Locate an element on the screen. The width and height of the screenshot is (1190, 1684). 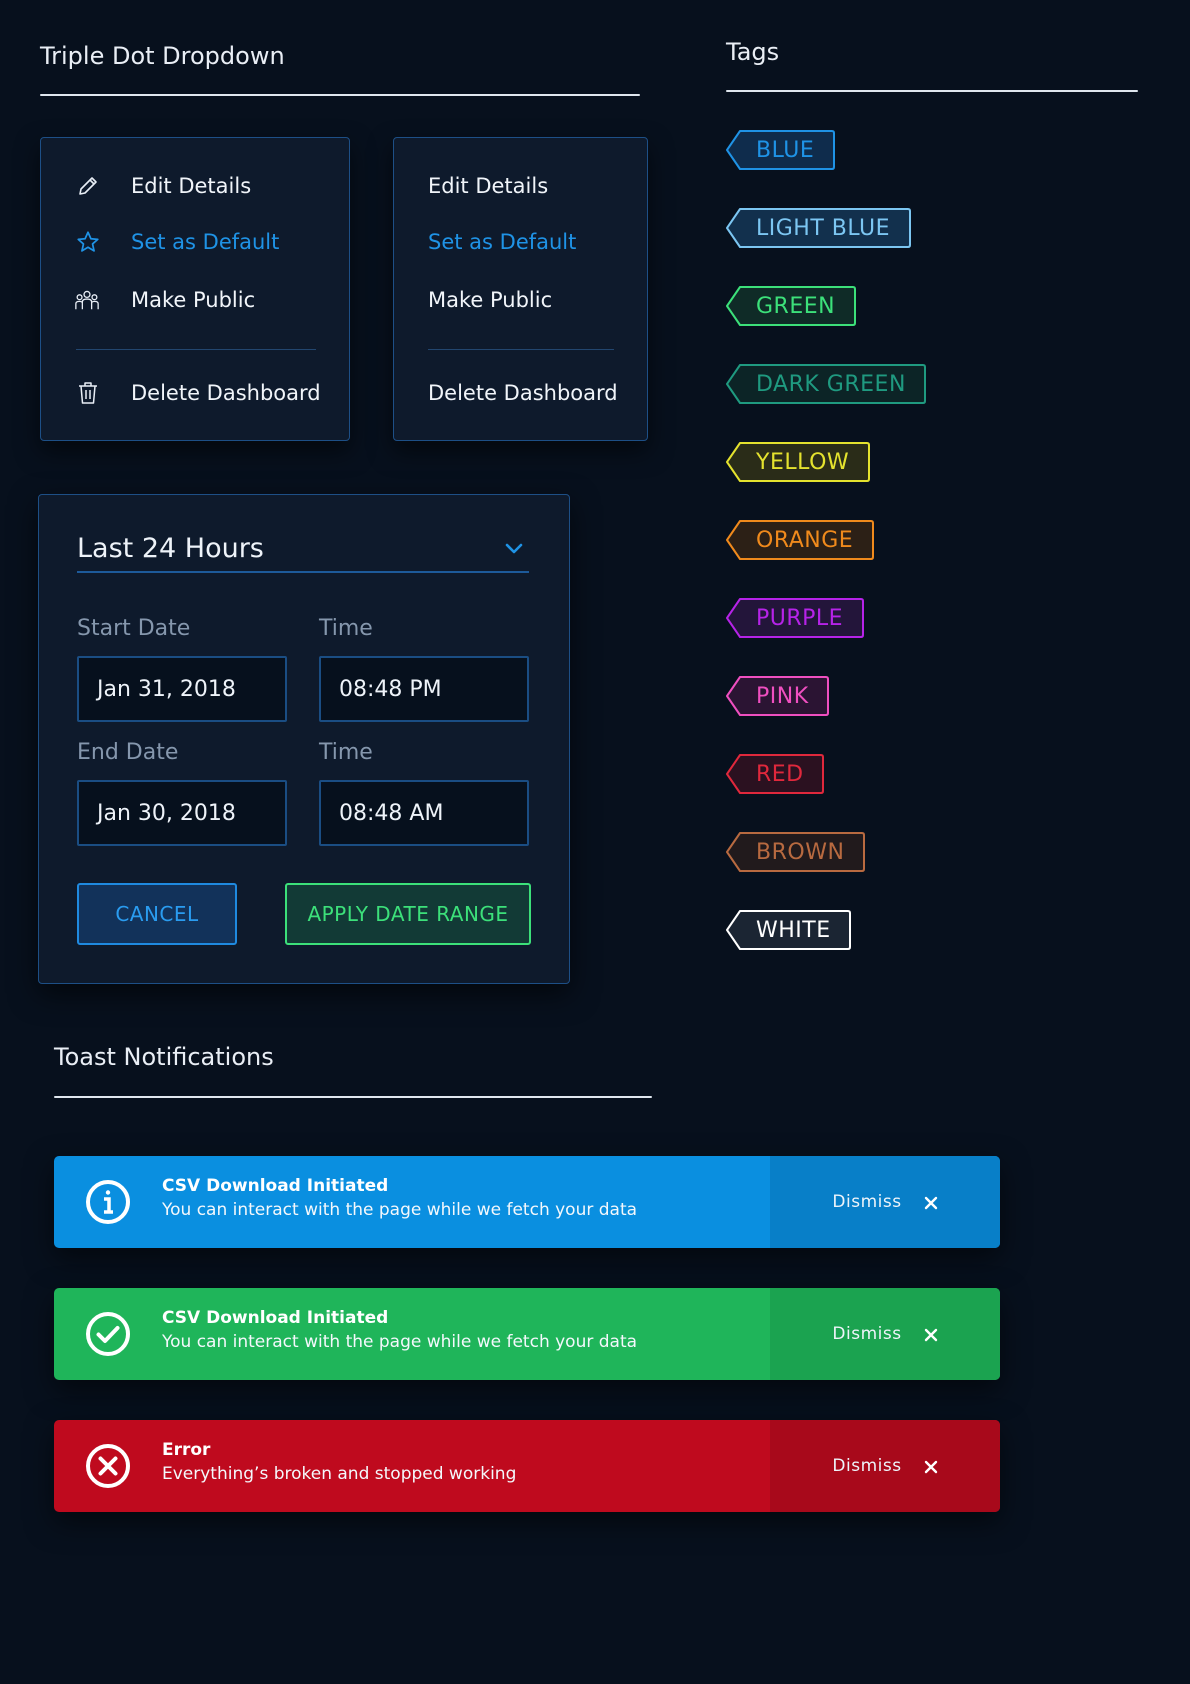
tag-label: BLUE is located at coordinates (785, 150).